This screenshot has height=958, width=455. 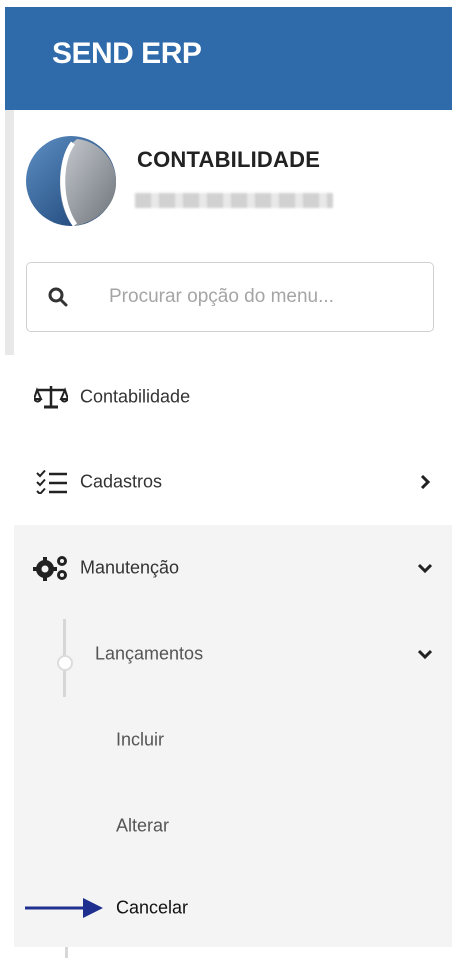 What do you see at coordinates (228, 58) in the screenshot?
I see `app-header: SEND ERP` at bounding box center [228, 58].